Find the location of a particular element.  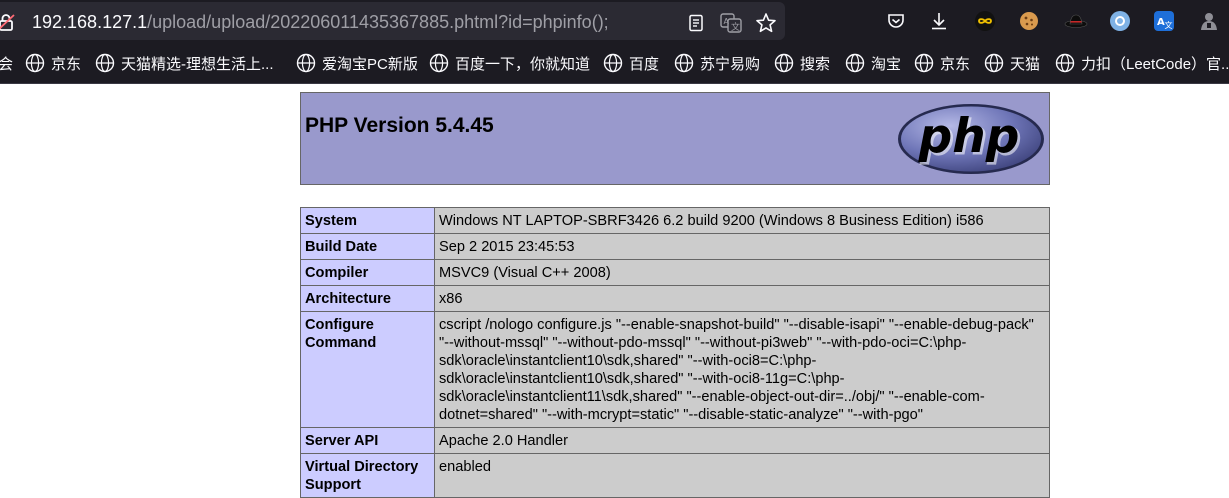

translate-icon: 文A is located at coordinates (731, 23).